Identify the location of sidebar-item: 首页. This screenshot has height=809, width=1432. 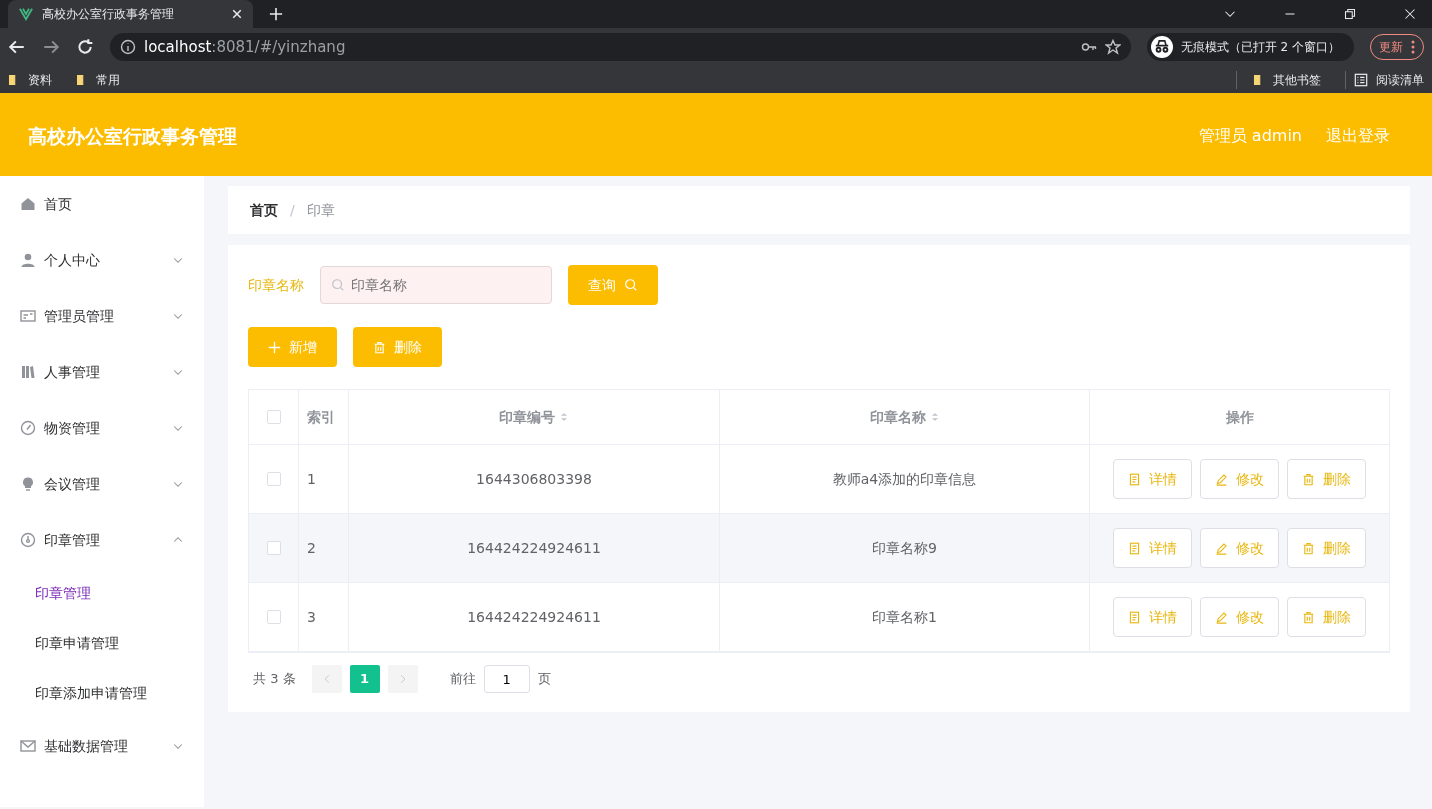
(102, 204).